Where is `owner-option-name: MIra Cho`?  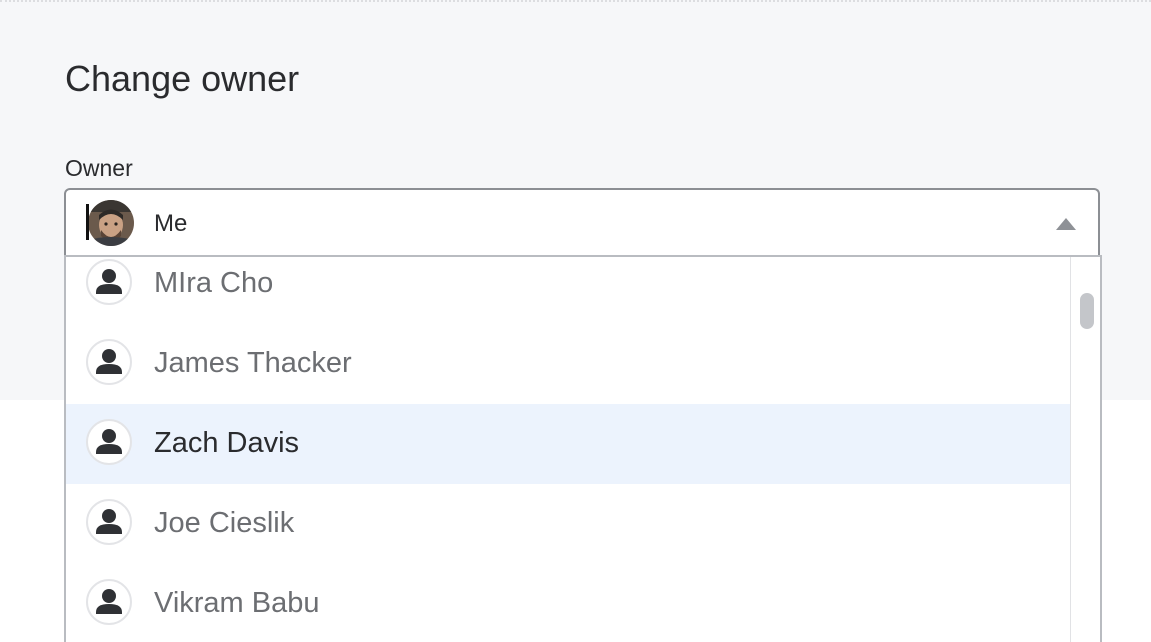 owner-option-name: MIra Cho is located at coordinates (214, 283).